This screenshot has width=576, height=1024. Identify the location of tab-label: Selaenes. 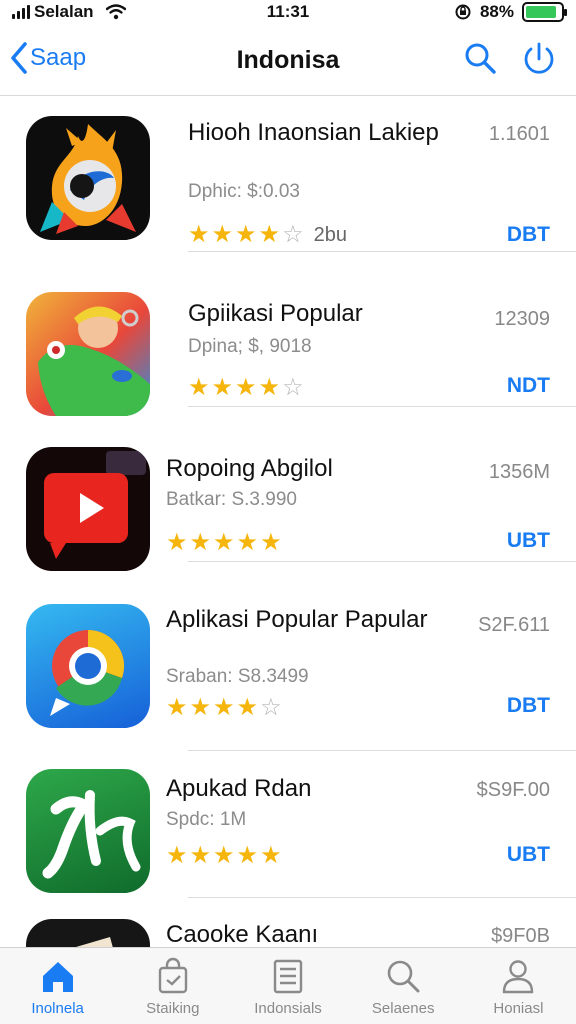
(403, 1008).